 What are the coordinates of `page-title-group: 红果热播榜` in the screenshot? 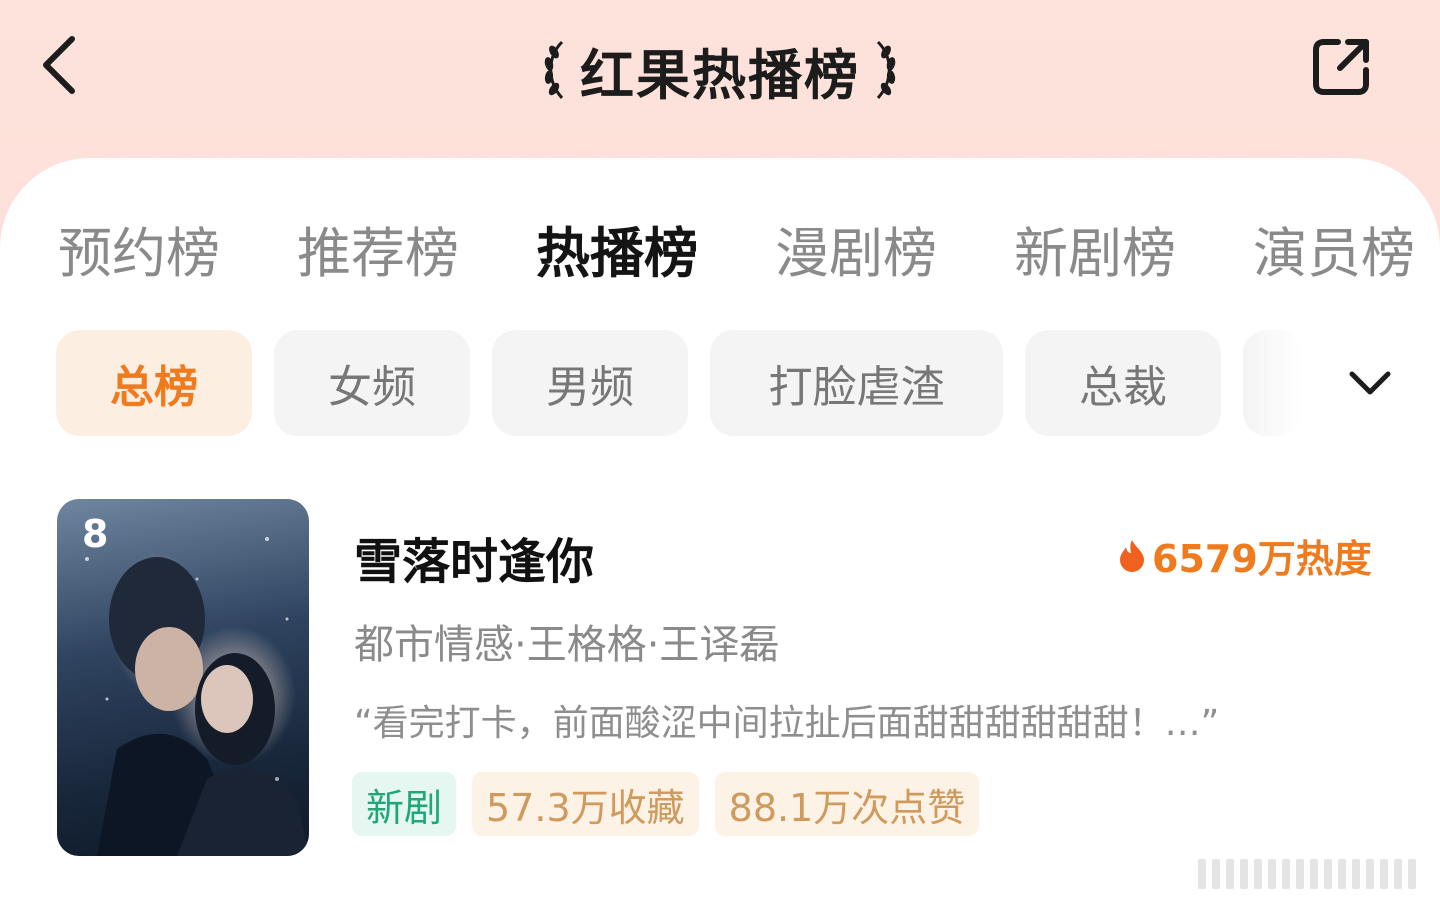 It's located at (720, 70).